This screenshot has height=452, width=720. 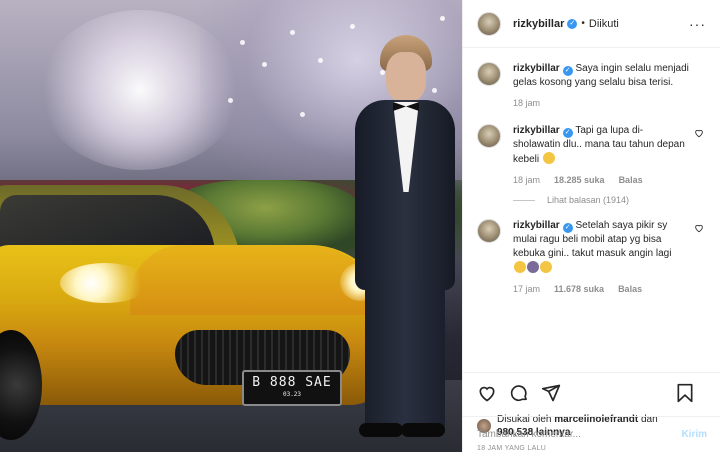 I want to click on post-header: rizkybillar ✓ • Diikuti ···, so click(x=591, y=24).